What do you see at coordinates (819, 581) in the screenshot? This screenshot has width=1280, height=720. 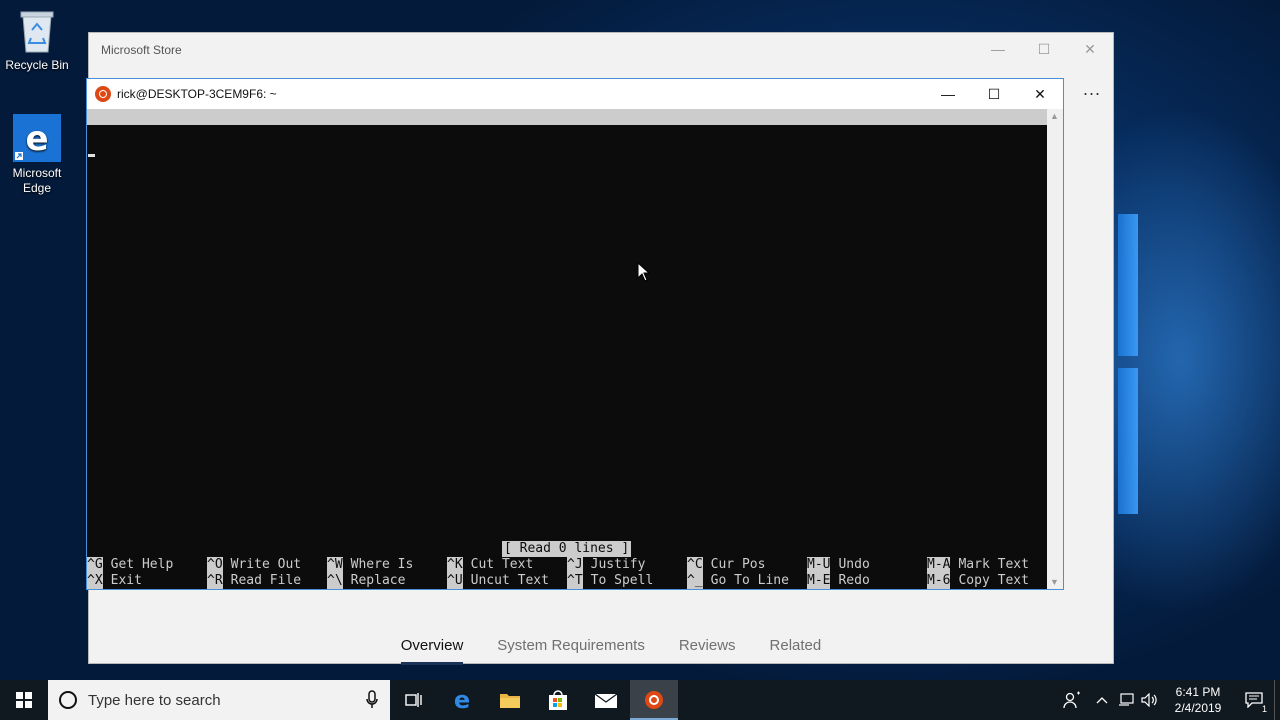 I see `shortcut-key: M-E` at bounding box center [819, 581].